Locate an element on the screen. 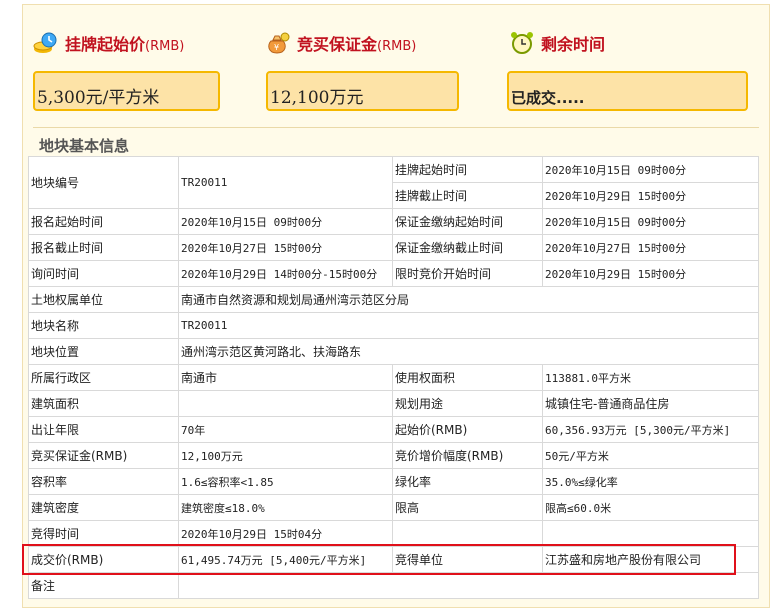 The width and height of the screenshot is (777, 608). start-price-label: 起始价(RMB) is located at coordinates (467, 429).